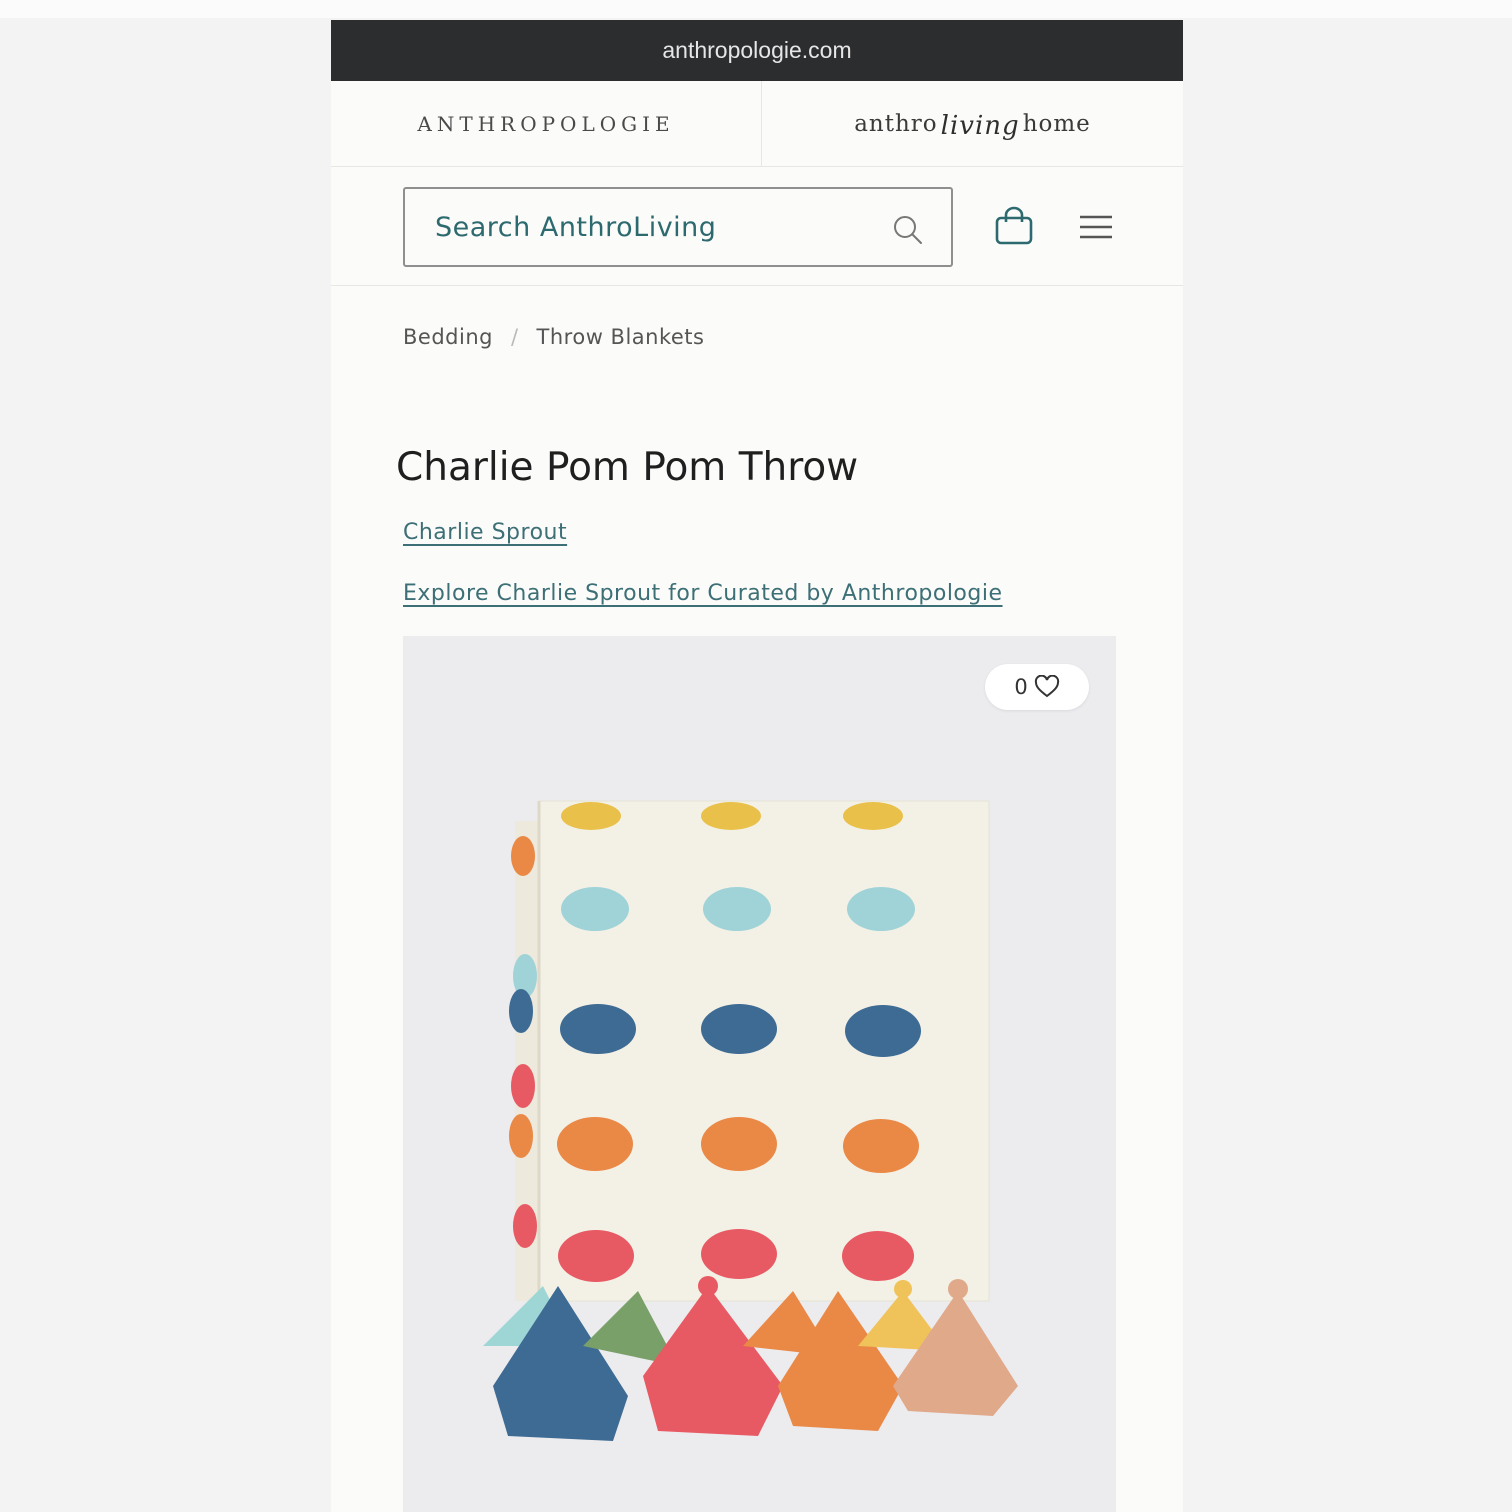 The image size is (1512, 1512). I want to click on product-title: Charlie Pom Pom Throw, so click(627, 467).